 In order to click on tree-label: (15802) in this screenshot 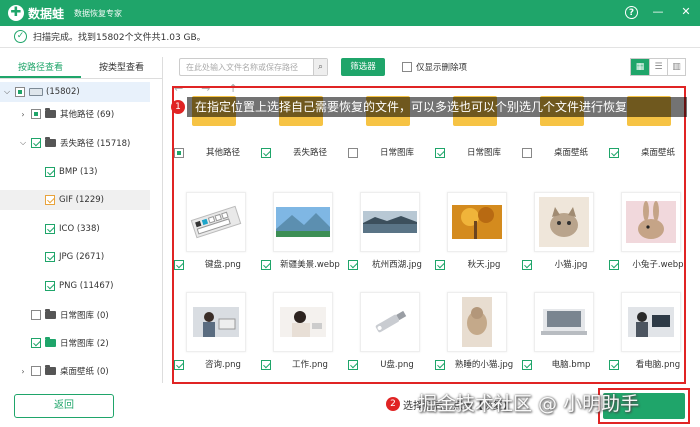, I will do `click(63, 92)`.